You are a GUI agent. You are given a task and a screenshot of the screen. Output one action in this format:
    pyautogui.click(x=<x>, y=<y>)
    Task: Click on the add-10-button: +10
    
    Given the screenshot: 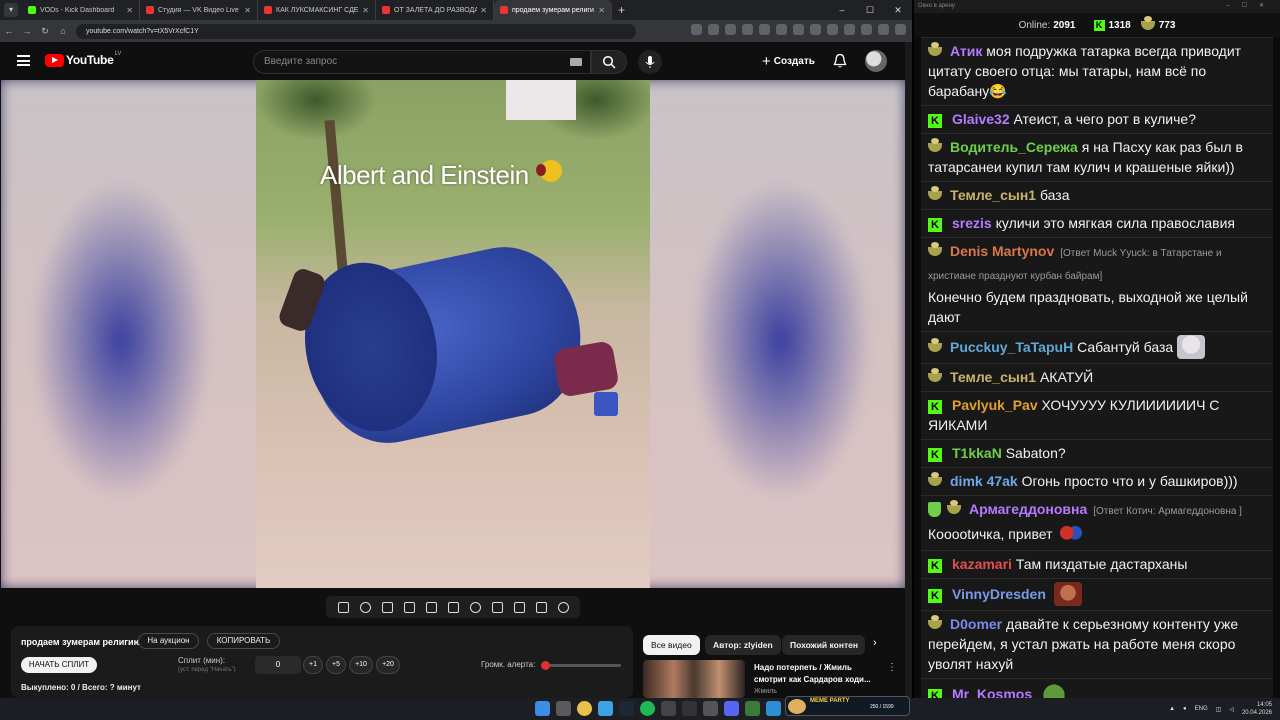 What is the action you would take?
    pyautogui.click(x=361, y=665)
    